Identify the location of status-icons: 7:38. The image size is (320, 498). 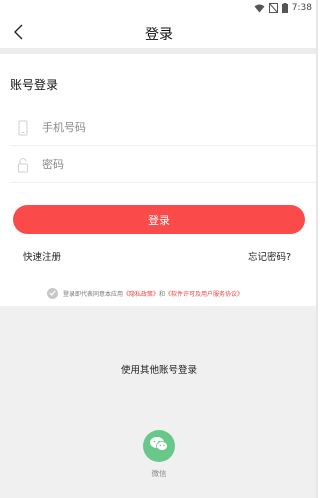
(283, 8).